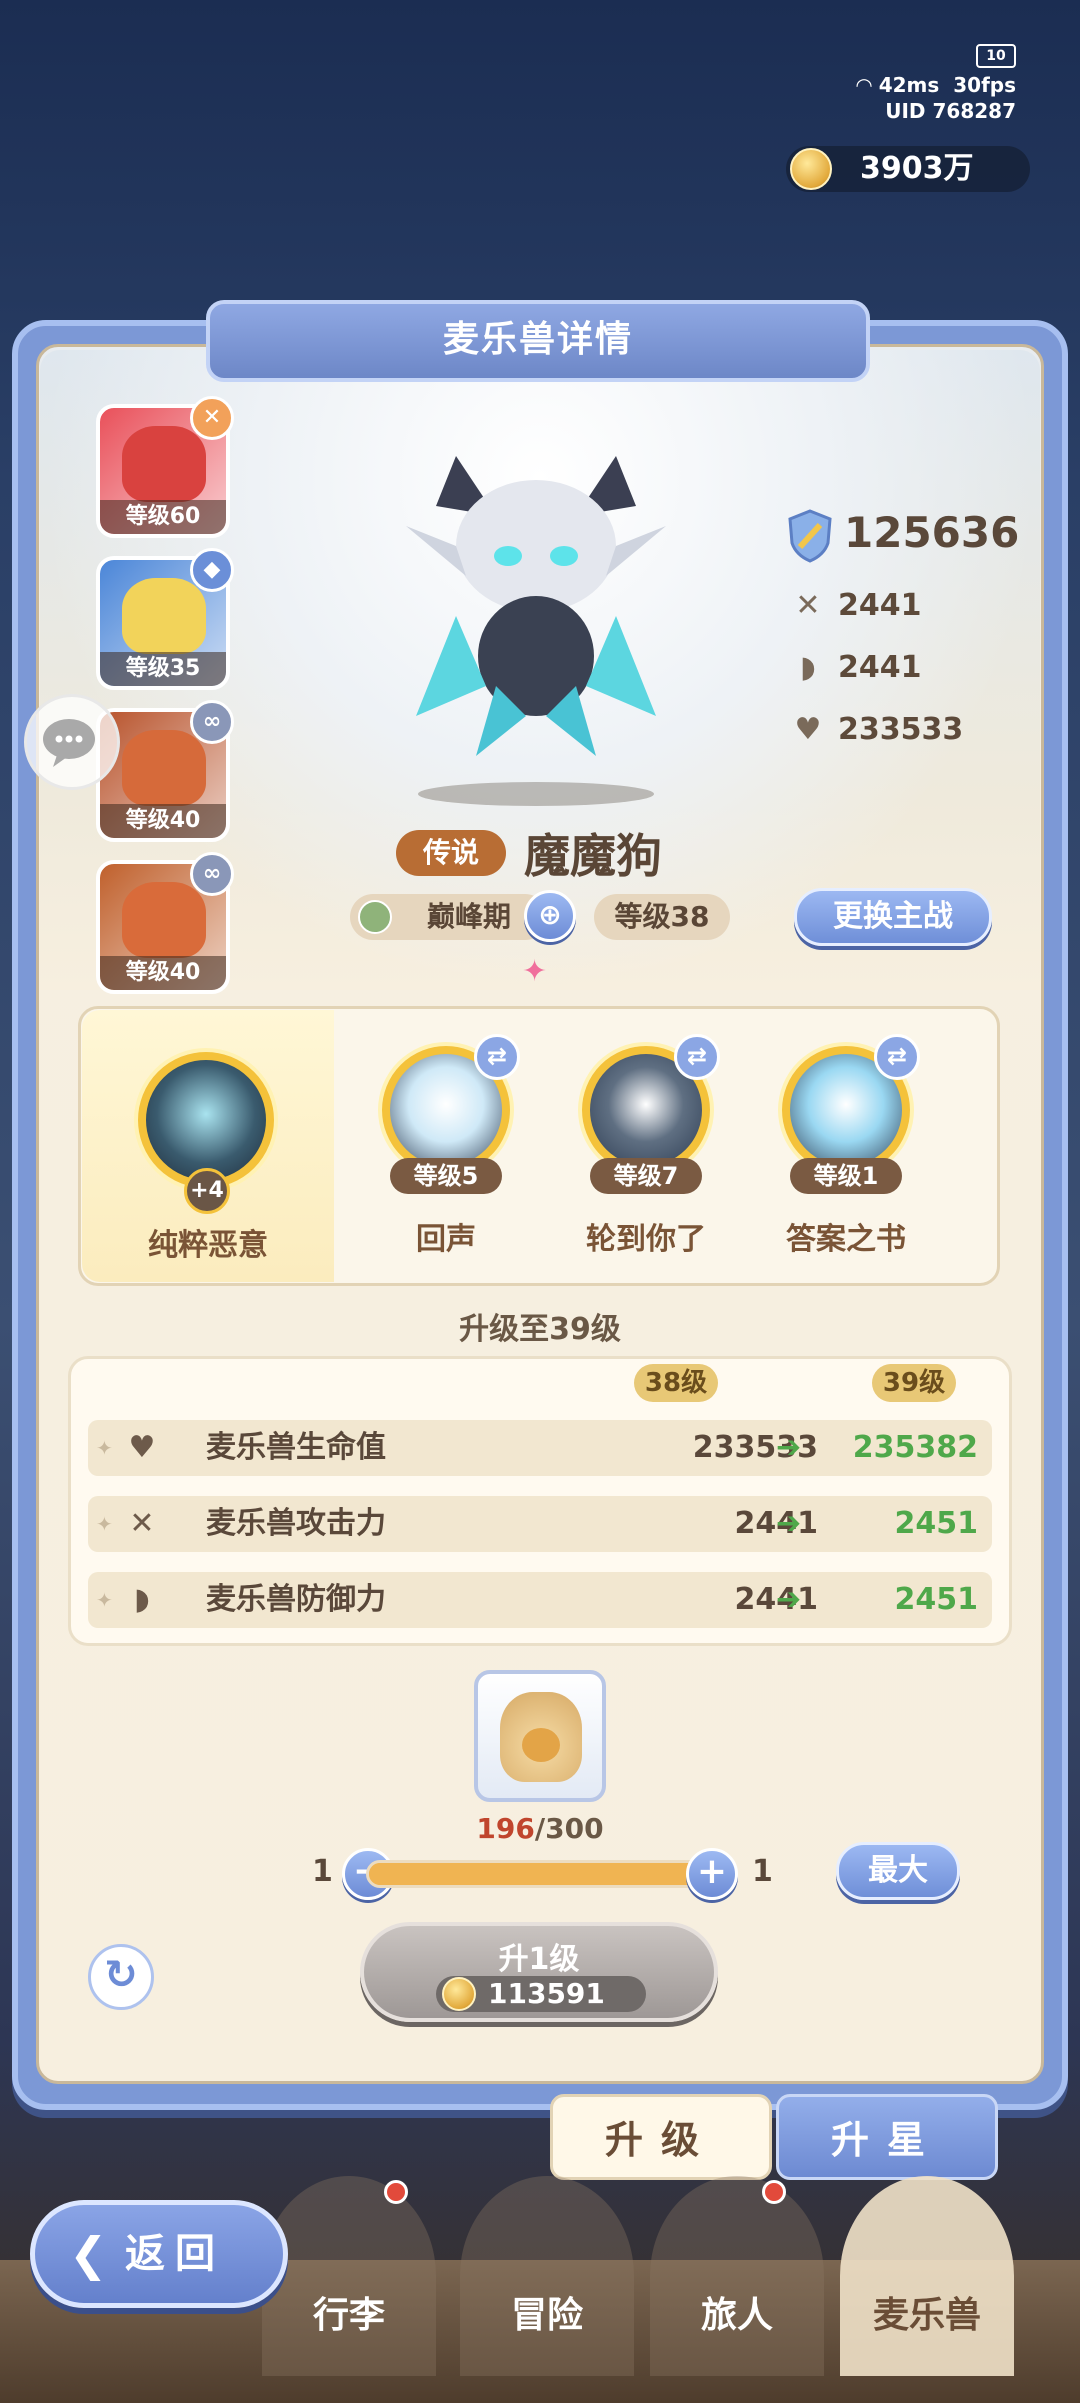  Describe the element at coordinates (296, 1447) in the screenshot. I see `stat-label: 麦乐兽生命值` at that location.